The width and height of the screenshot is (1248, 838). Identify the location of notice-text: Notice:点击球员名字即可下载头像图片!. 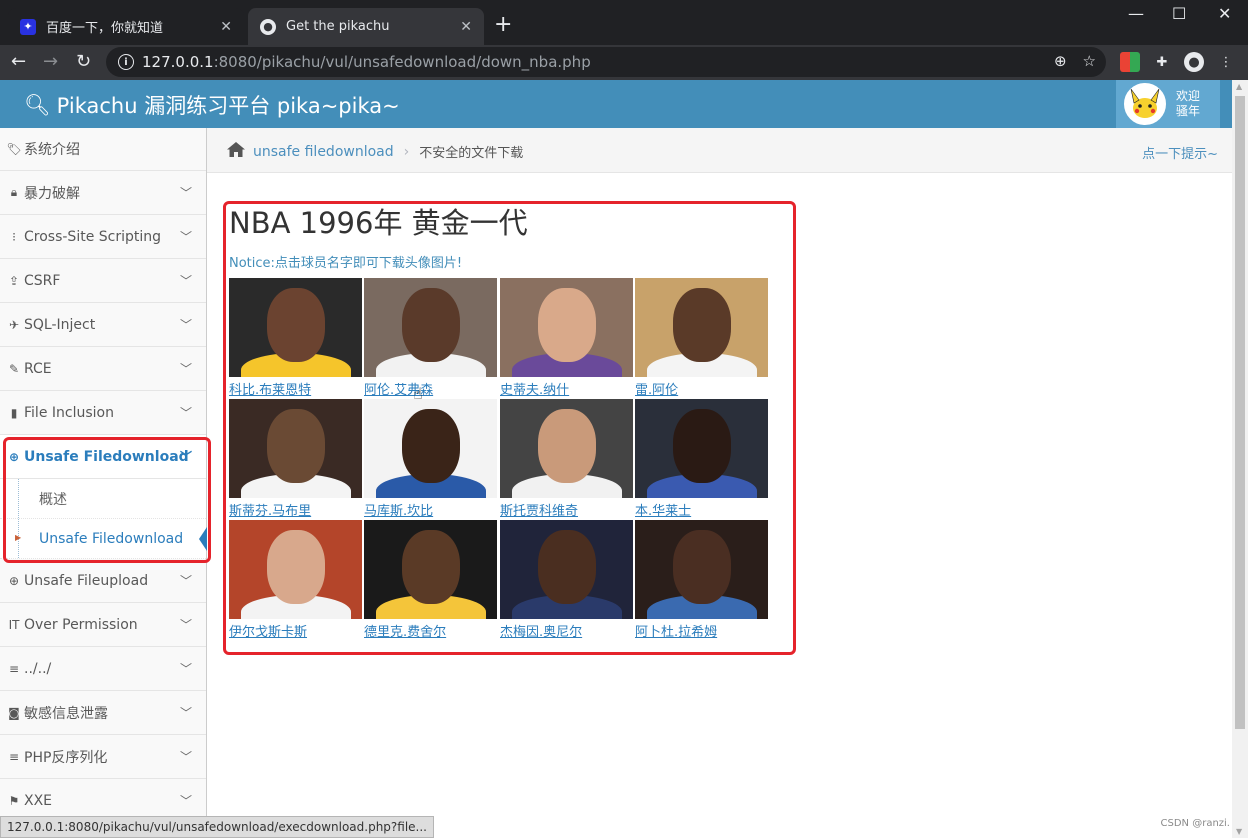
(346, 263).